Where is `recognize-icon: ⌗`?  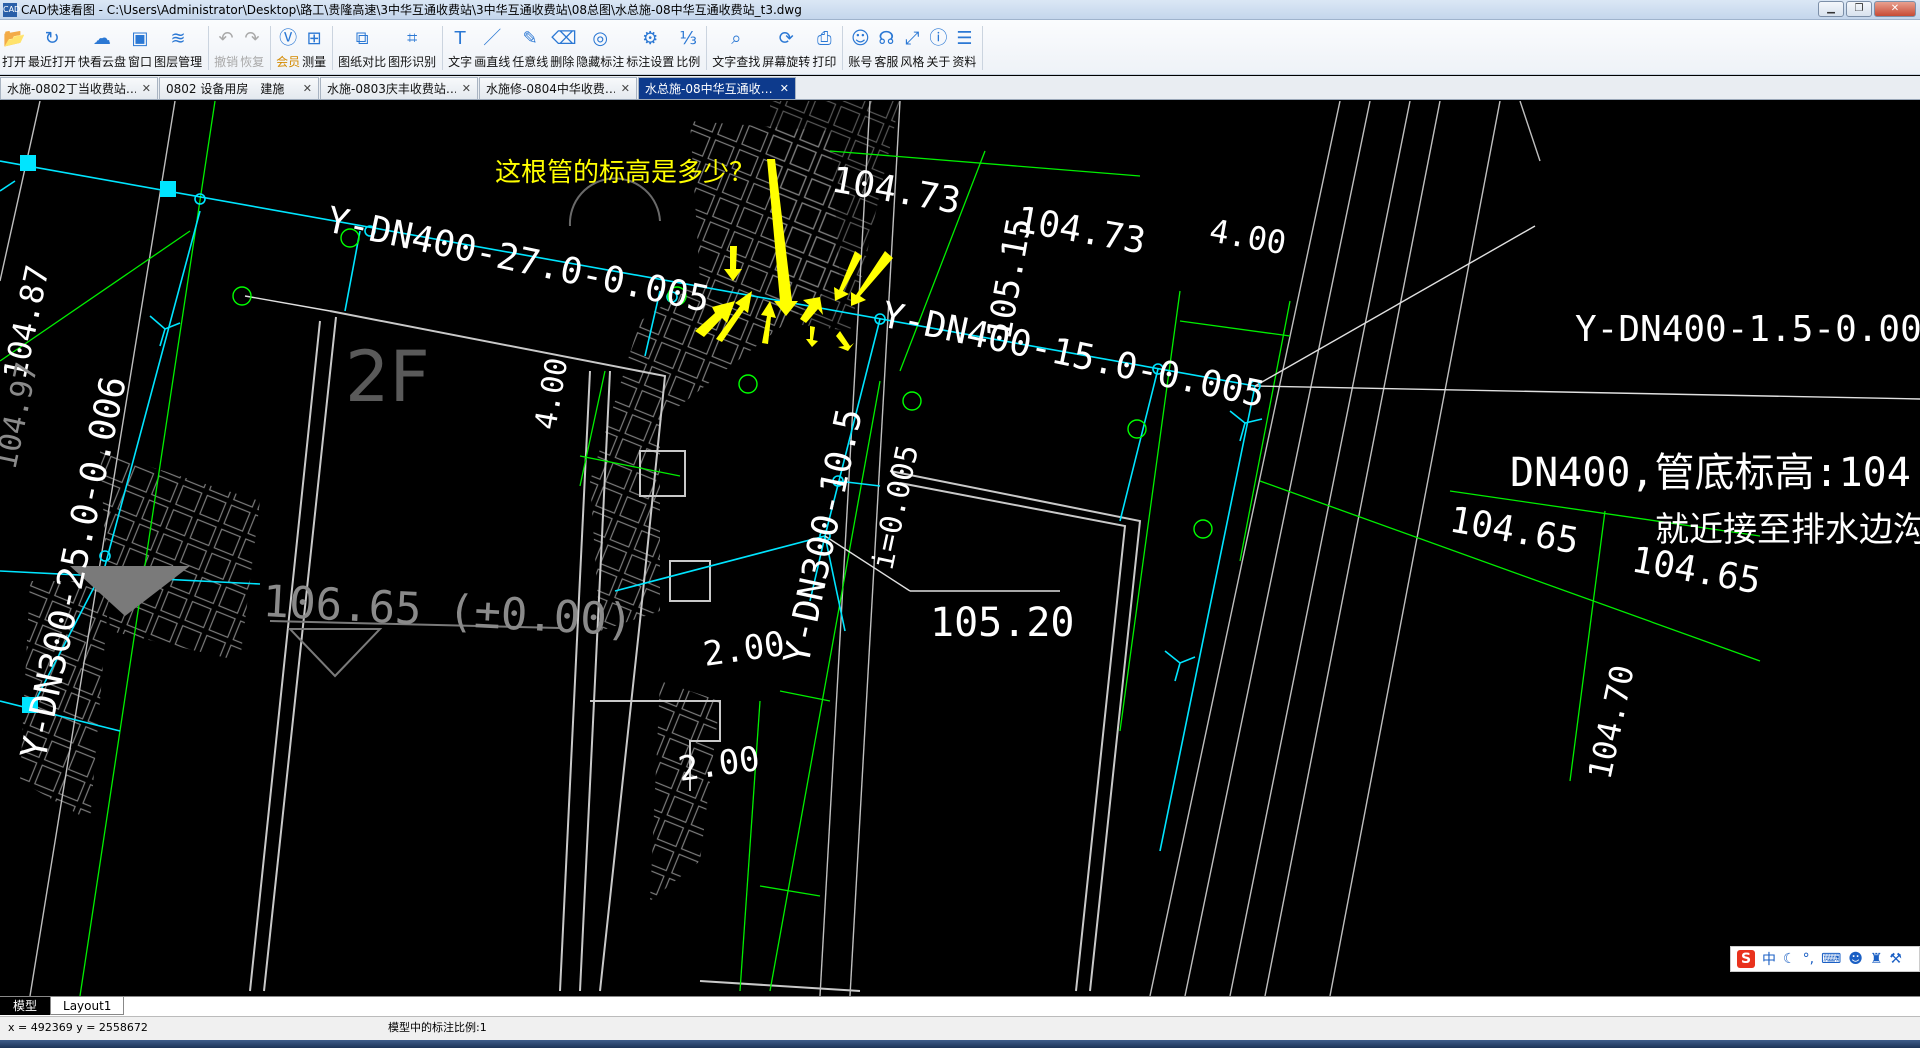 recognize-icon: ⌗ is located at coordinates (412, 38).